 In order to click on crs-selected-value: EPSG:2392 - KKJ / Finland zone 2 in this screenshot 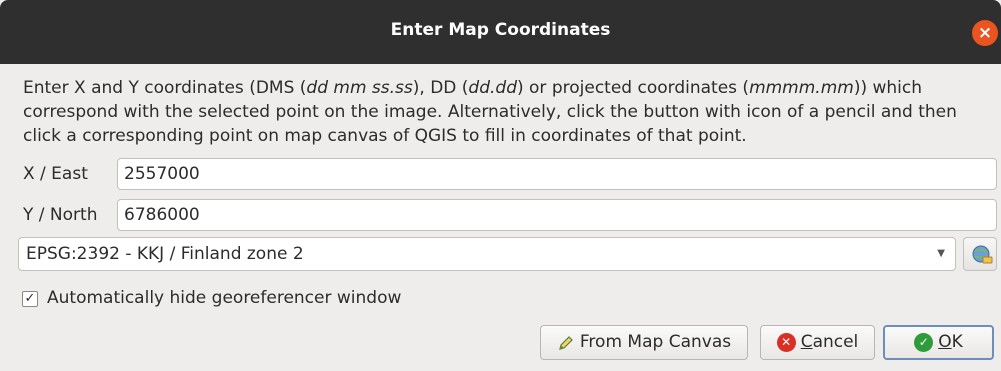, I will do `click(165, 254)`.